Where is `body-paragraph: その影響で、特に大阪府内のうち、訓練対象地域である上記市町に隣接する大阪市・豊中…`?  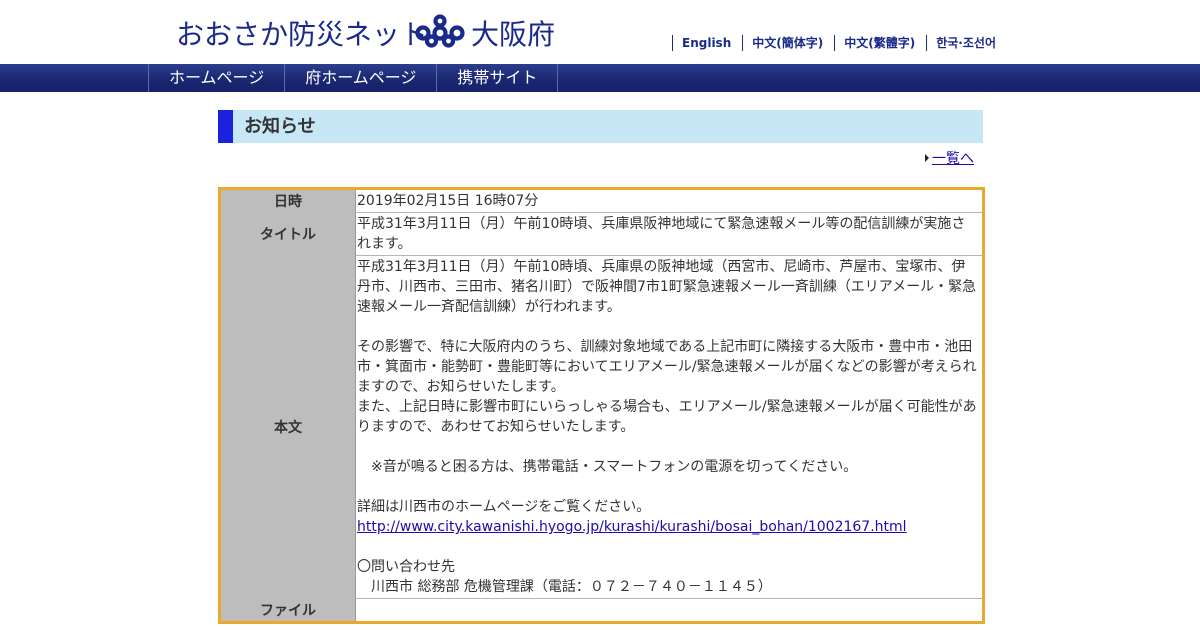 body-paragraph: その影響で、特に大阪府内のうち、訓練対象地域である上記市町に隣接する大阪市・豊中… is located at coordinates (667, 367).